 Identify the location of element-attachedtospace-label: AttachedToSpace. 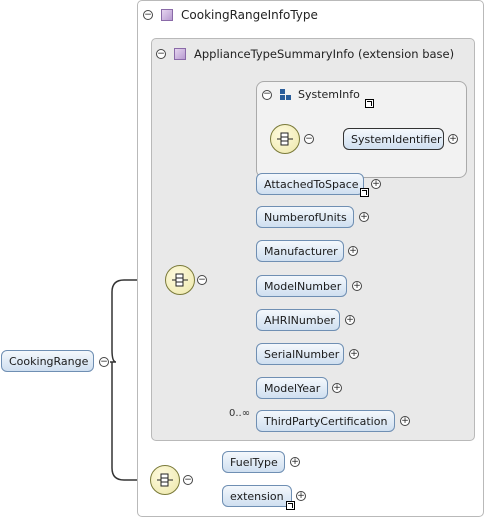
(311, 184).